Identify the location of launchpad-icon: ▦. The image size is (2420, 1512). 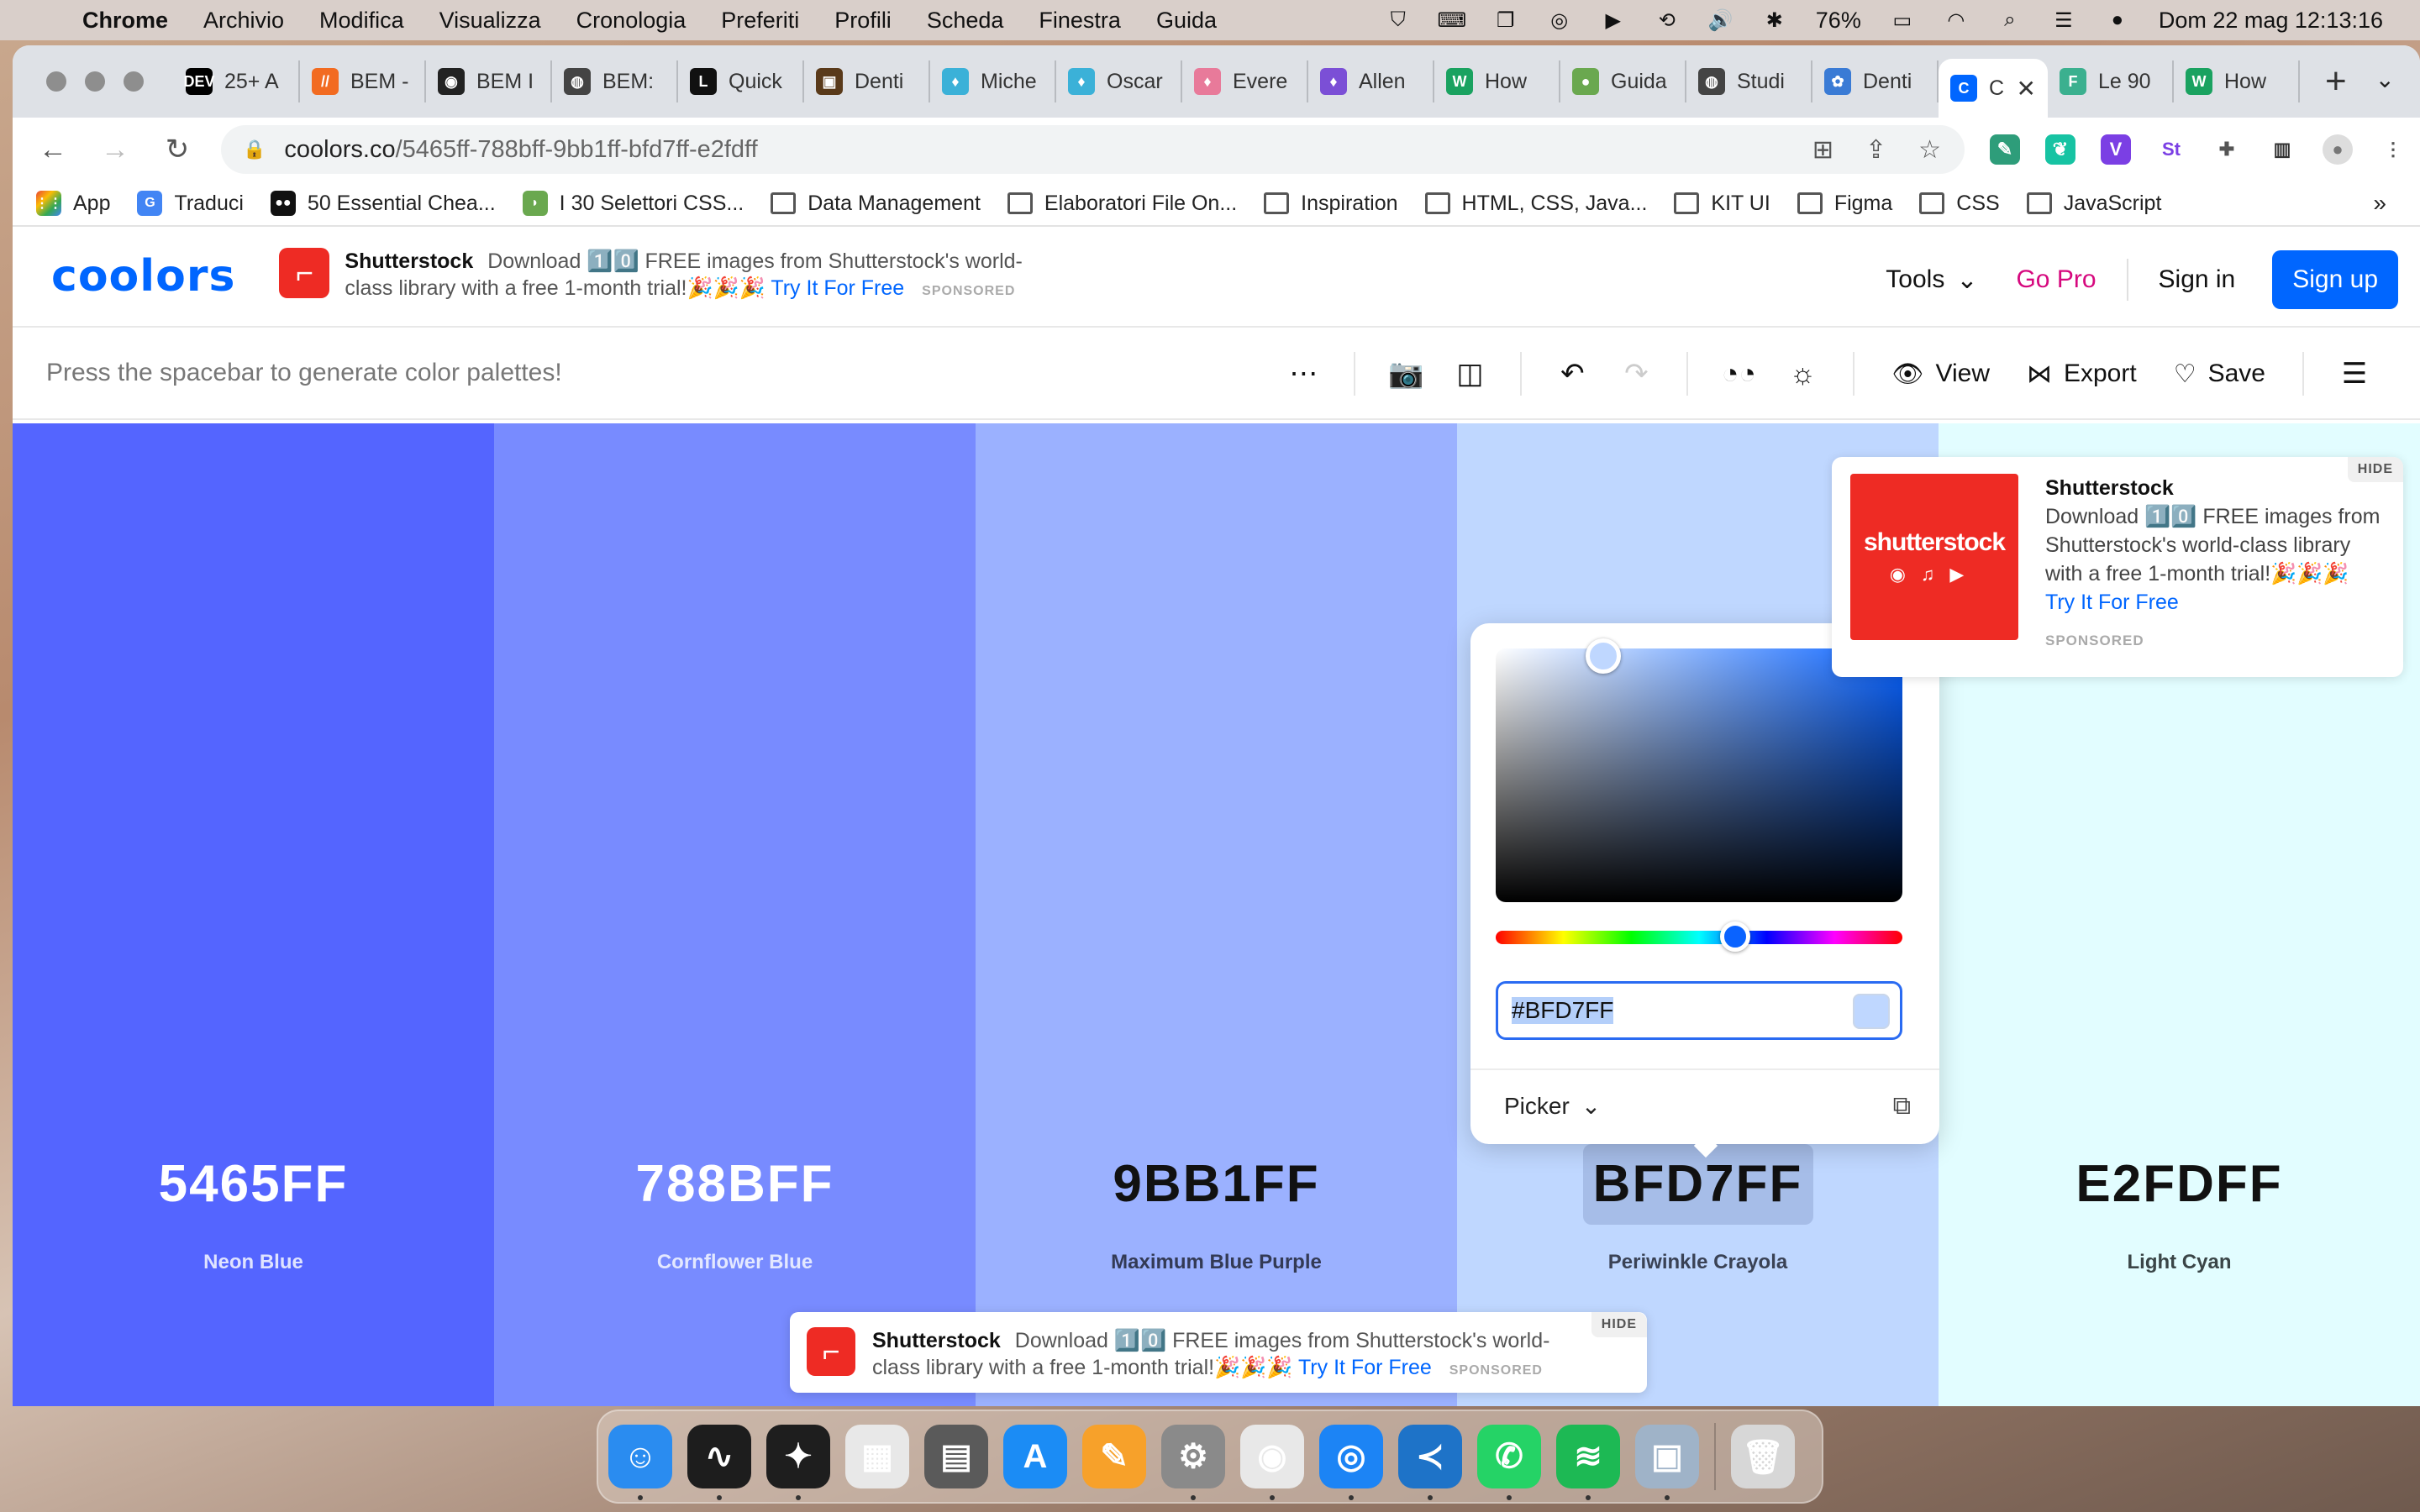
(877, 1456).